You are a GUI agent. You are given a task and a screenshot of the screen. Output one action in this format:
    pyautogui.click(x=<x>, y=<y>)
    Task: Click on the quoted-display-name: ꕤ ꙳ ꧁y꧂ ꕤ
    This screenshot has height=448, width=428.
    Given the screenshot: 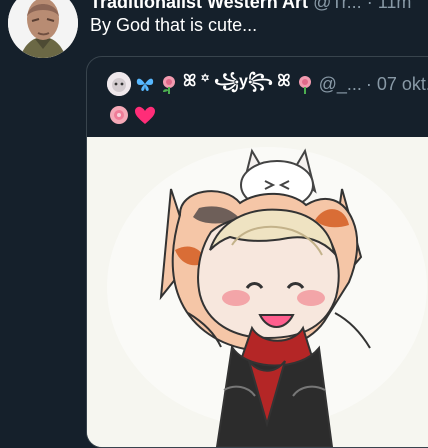 What is the action you would take?
    pyautogui.click(x=237, y=84)
    